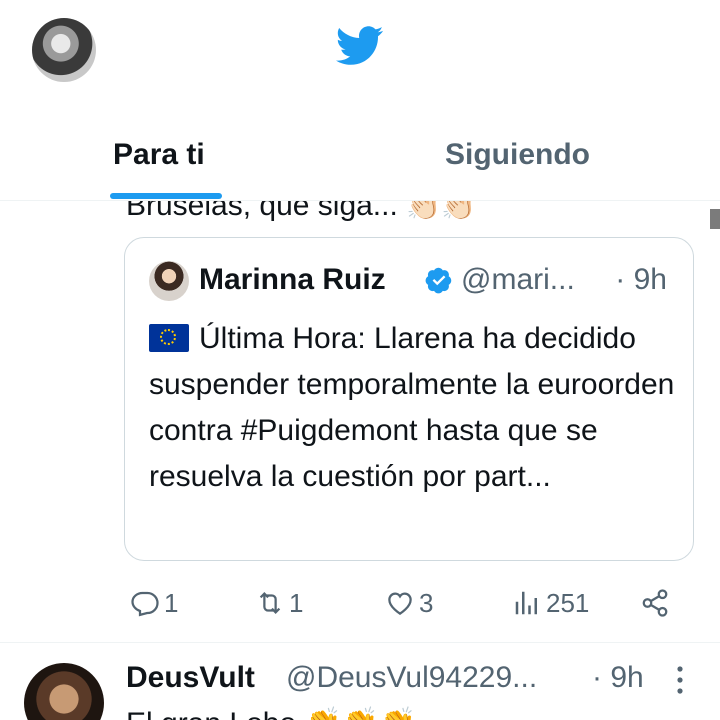 This screenshot has width=720, height=720. What do you see at coordinates (166, 196) in the screenshot?
I see `active-tab-indicator` at bounding box center [166, 196].